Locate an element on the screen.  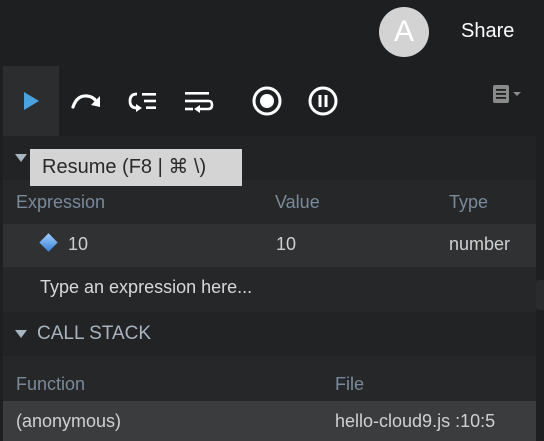
step-over-icon is located at coordinates (85, 101).